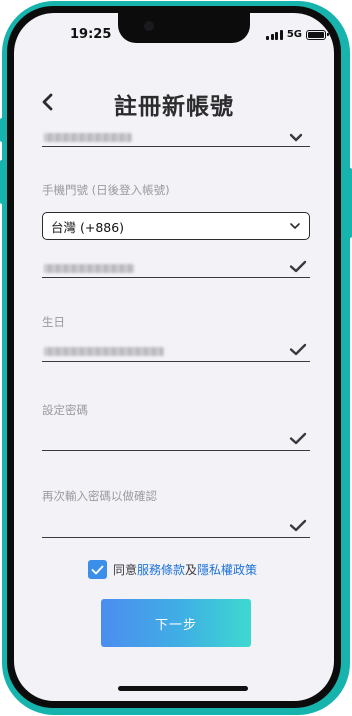 Image resolution: width=352 pixels, height=716 pixels. Describe the element at coordinates (53, 322) in the screenshot. I see `birthday-label: 生日` at that location.